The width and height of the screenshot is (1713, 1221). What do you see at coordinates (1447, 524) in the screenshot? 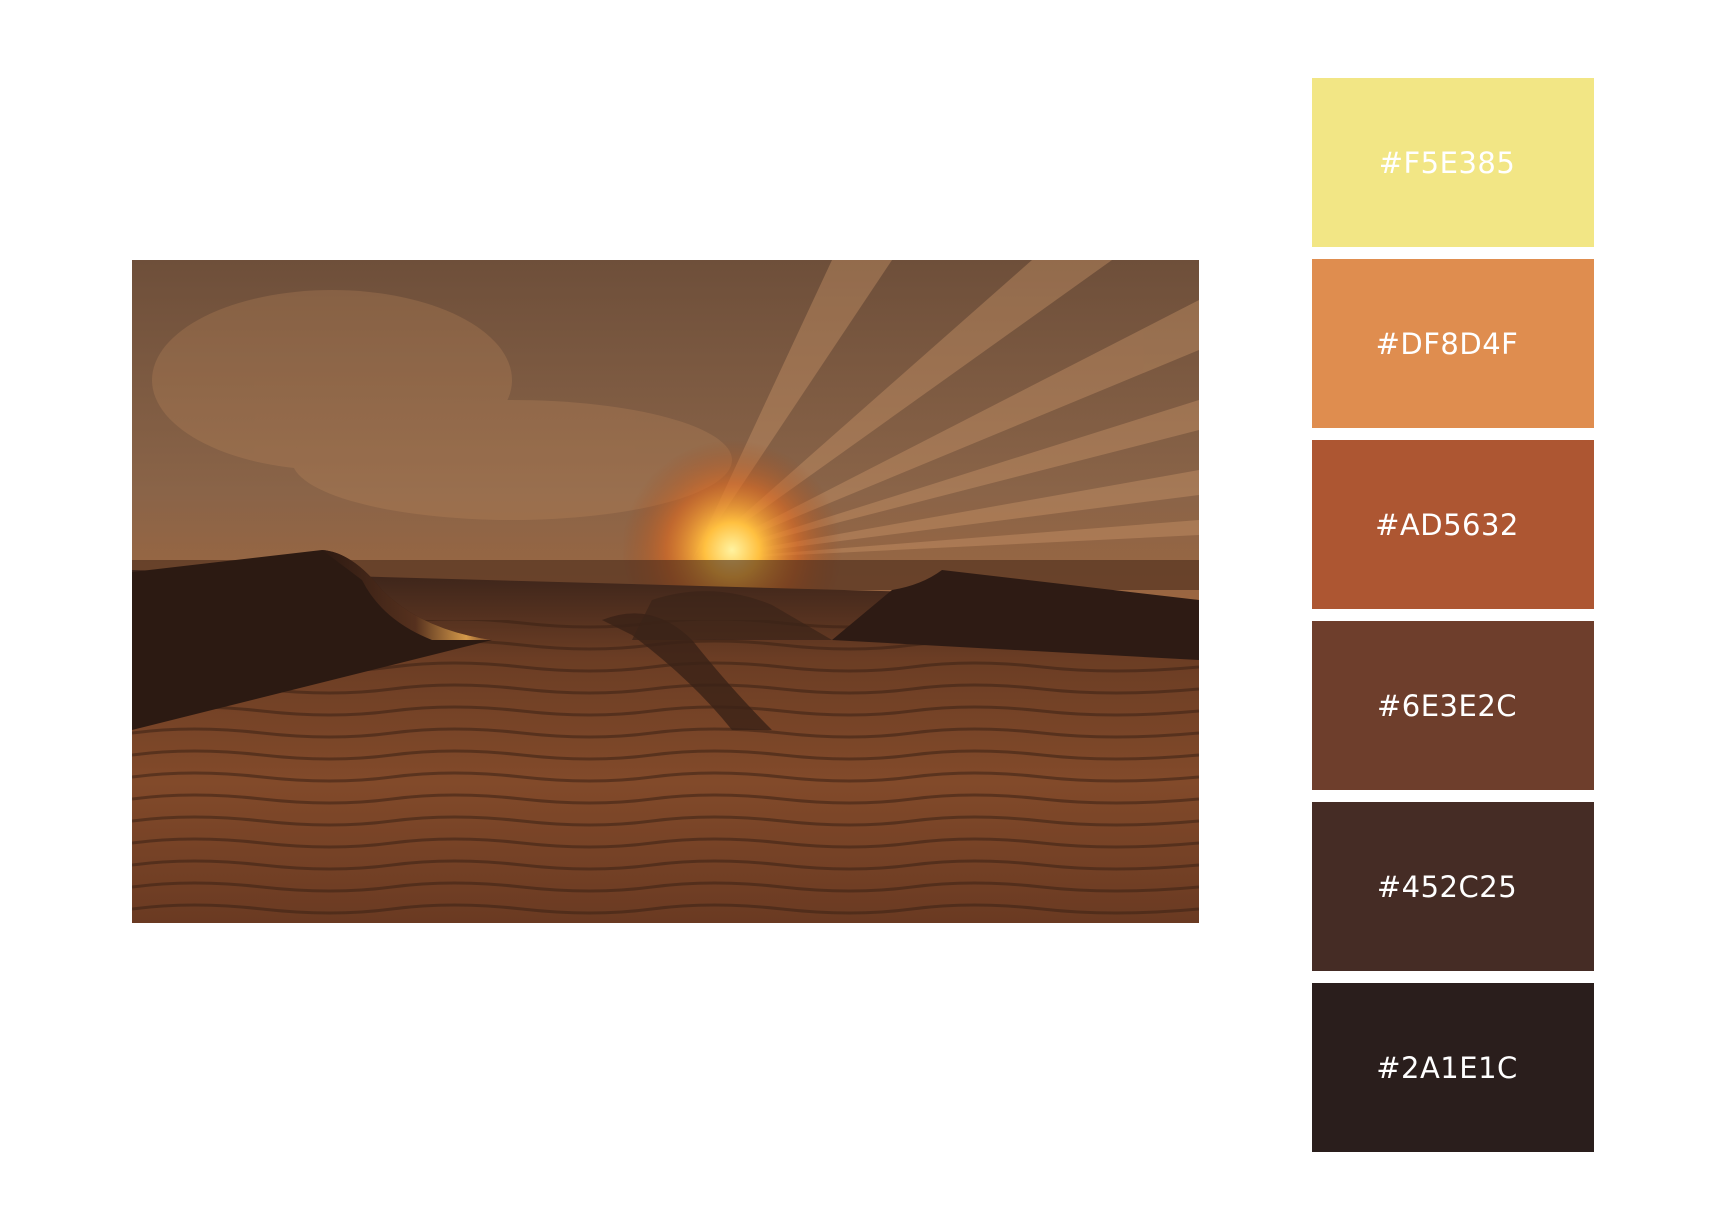
I see `swatch-hex-label: #AD5632` at bounding box center [1447, 524].